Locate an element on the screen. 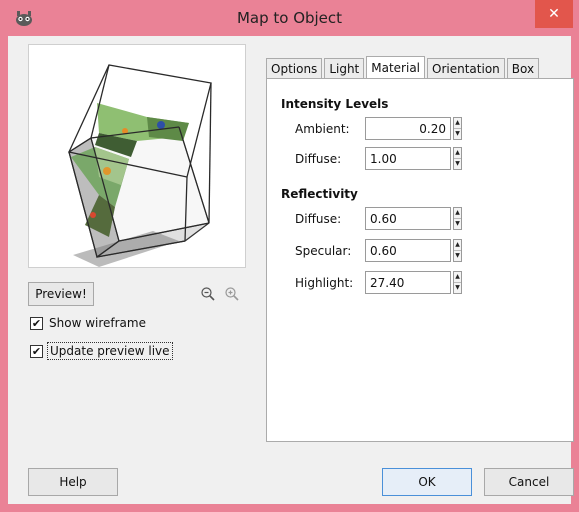 The image size is (579, 512). diffuse-row: Diffuse: 1.00 ▲ ▼ is located at coordinates (378, 158).